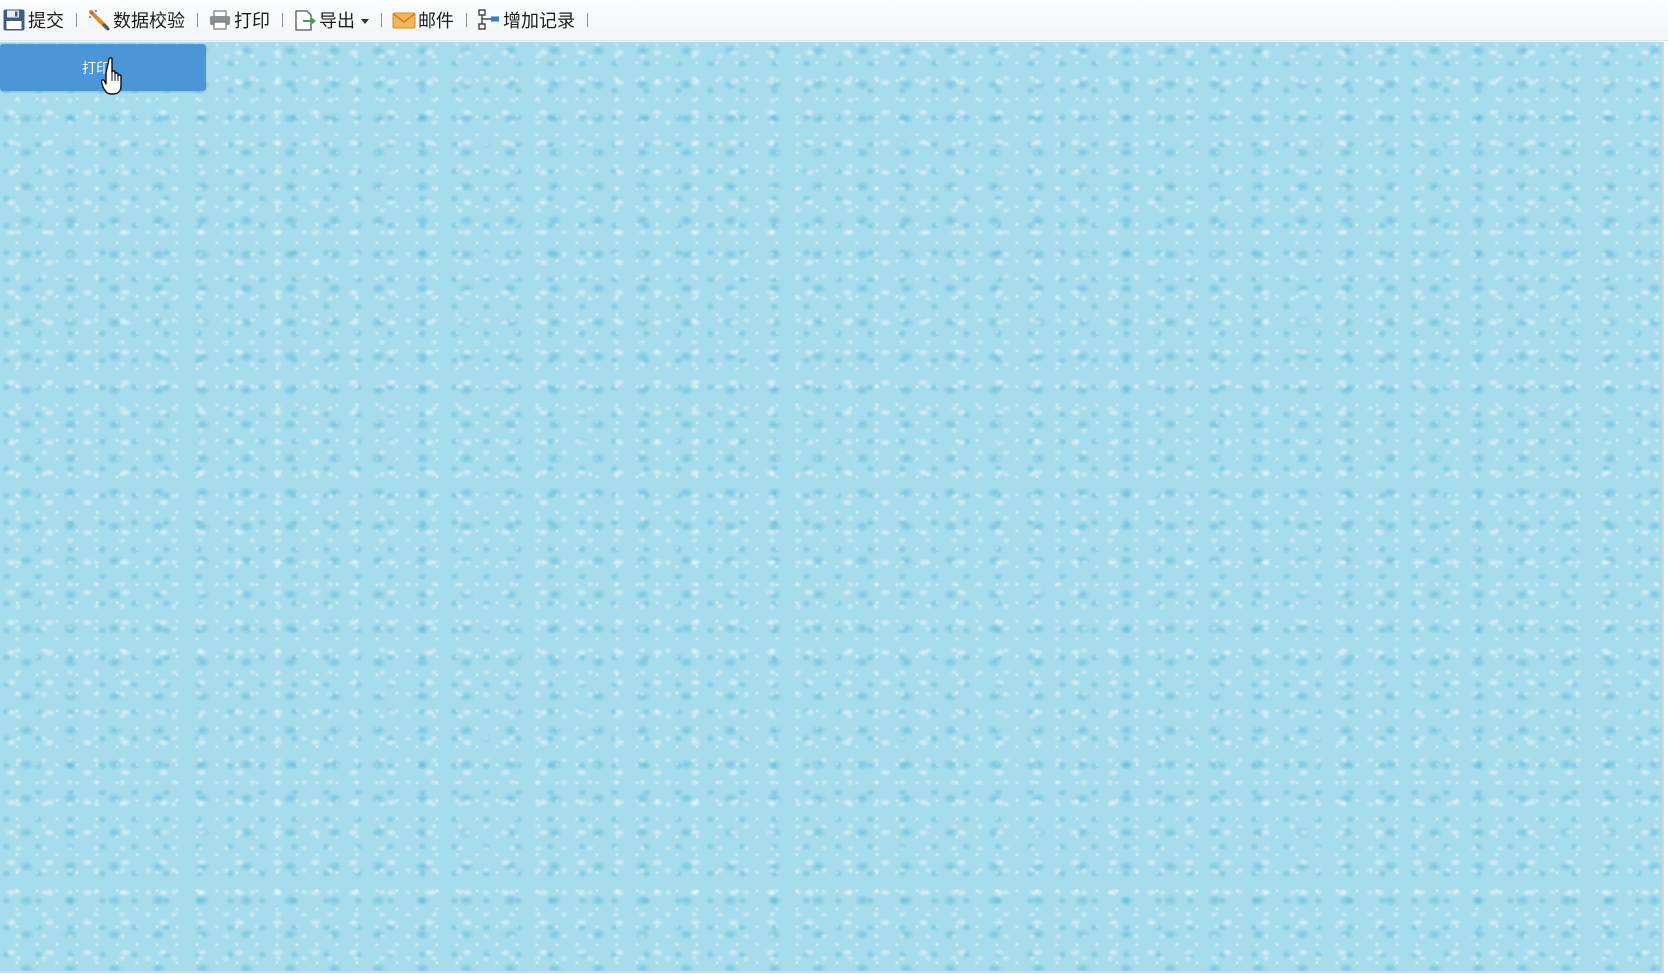 The image size is (1668, 974). I want to click on submit-button: 提交, so click(33, 20).